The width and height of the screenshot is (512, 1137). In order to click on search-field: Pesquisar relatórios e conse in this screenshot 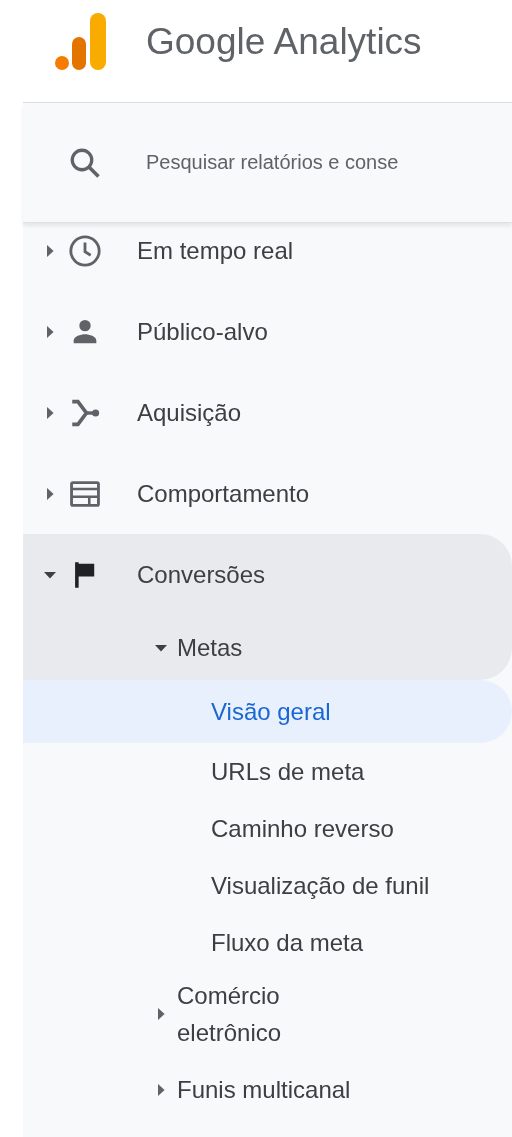, I will do `click(329, 162)`.